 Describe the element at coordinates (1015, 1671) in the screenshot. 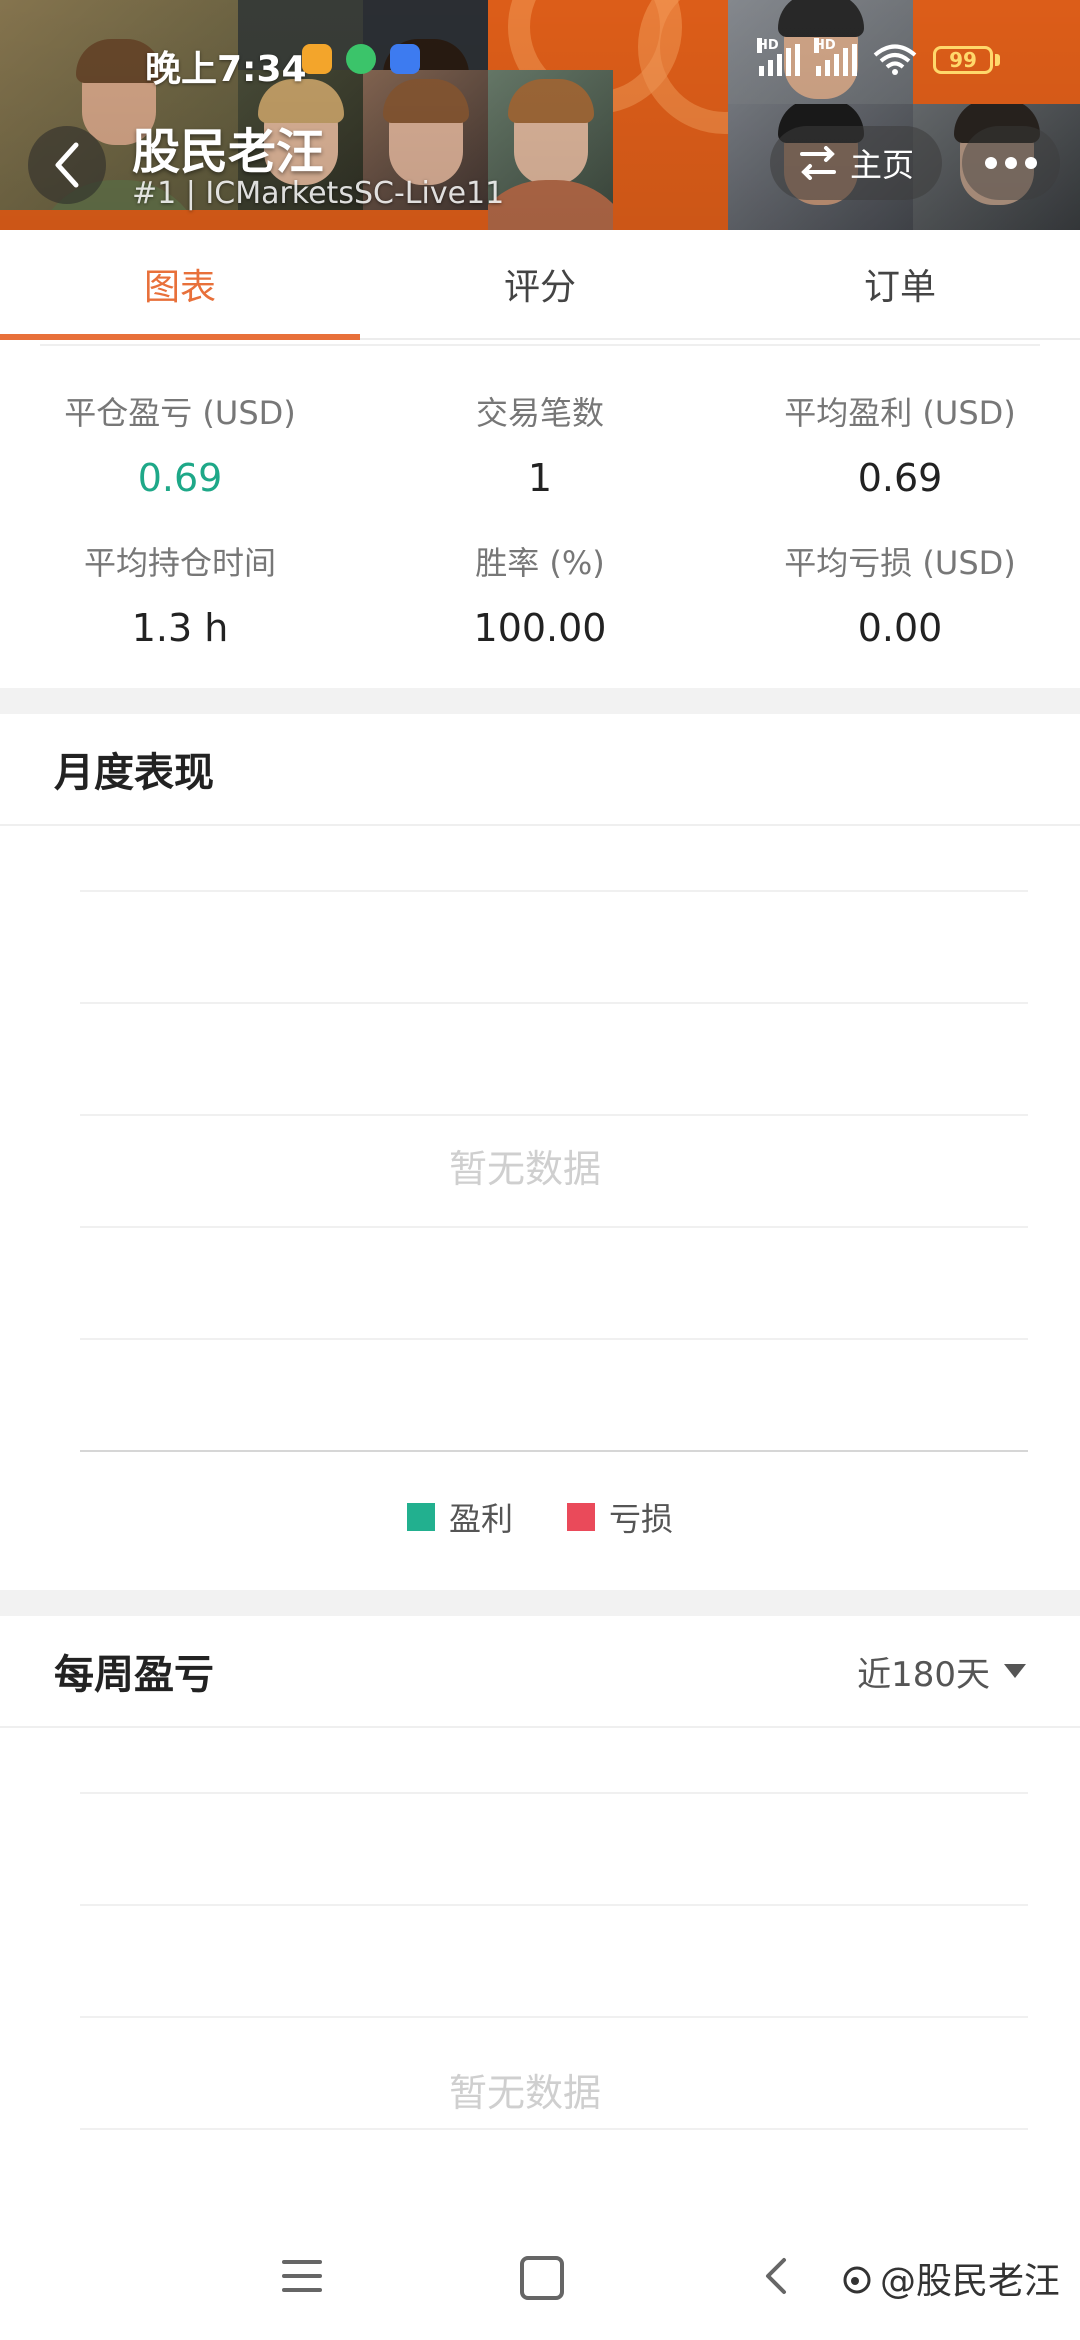

I see `dropdown-arrow-icon` at that location.